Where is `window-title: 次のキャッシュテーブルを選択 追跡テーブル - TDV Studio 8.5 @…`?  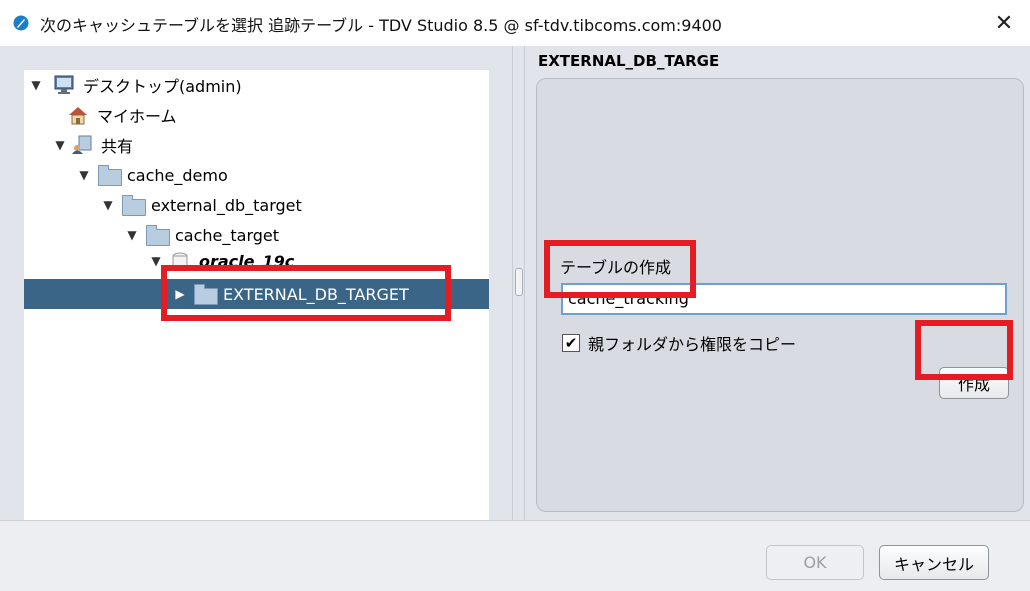
window-title: 次のキャッシュテーブルを選択 追跡テーブル - TDV Studio 8.5 @… is located at coordinates (381, 25).